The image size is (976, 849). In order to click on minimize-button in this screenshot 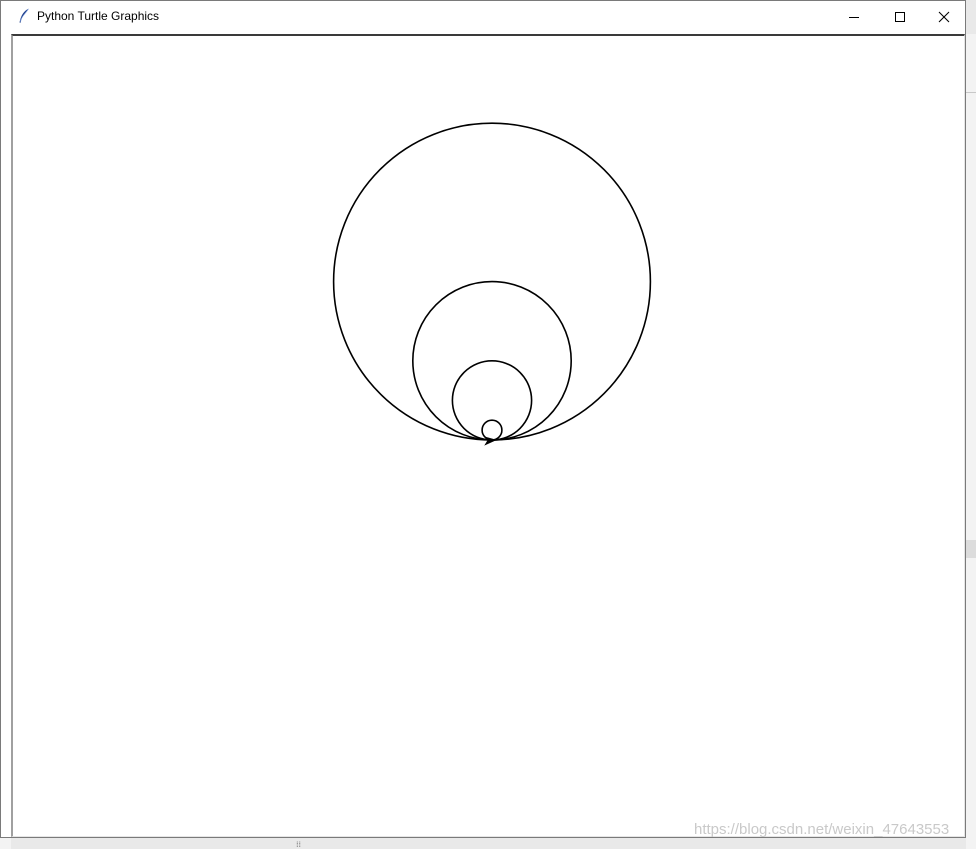, I will do `click(854, 16)`.